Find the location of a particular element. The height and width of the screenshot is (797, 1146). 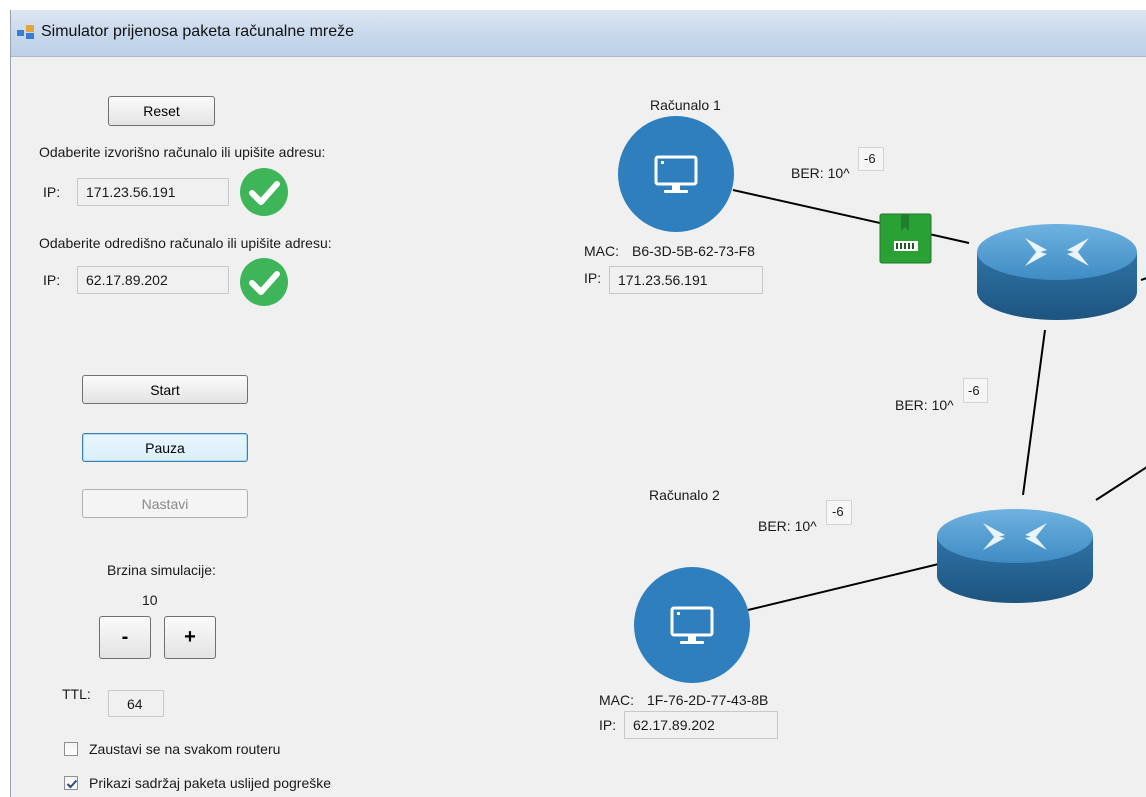

stop-each-router-checkbox is located at coordinates (71, 749).